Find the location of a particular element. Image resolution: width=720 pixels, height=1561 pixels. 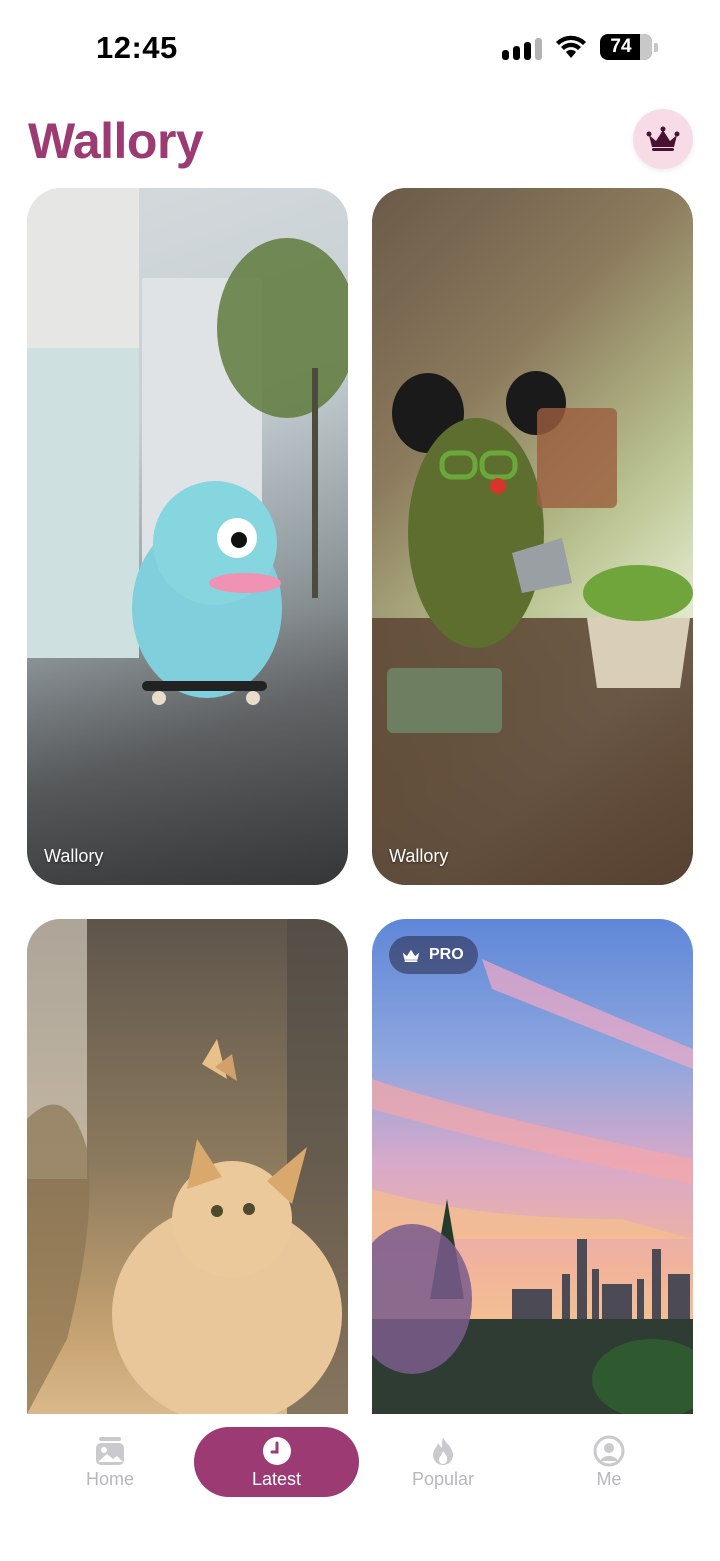

tab-me: Me is located at coordinates (609, 1462).